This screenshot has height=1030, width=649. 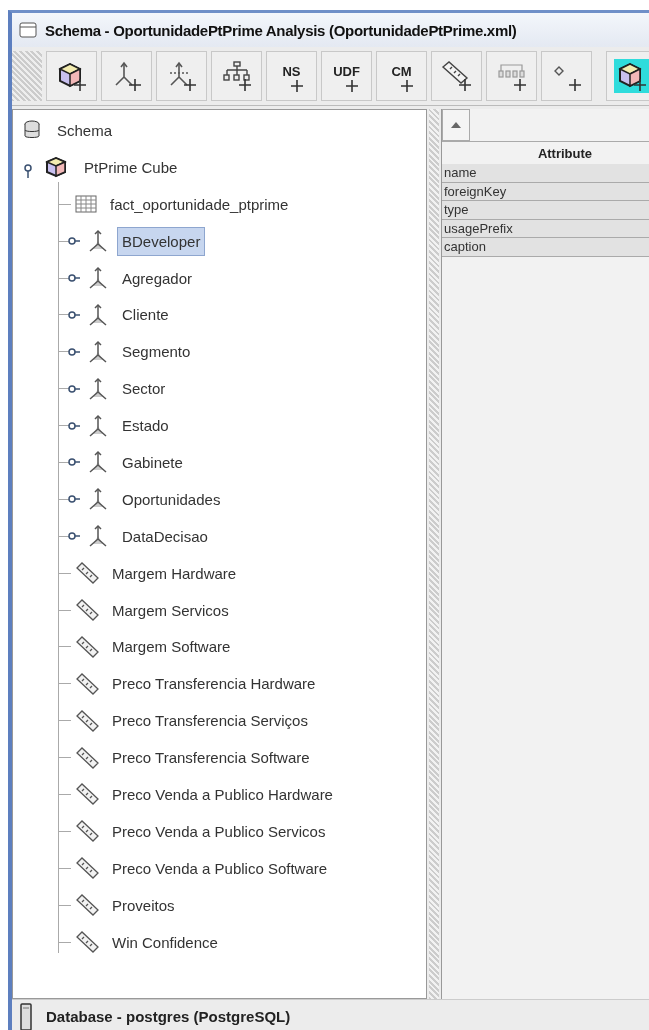 I want to click on cube-plus-icon, so click(x=631, y=76).